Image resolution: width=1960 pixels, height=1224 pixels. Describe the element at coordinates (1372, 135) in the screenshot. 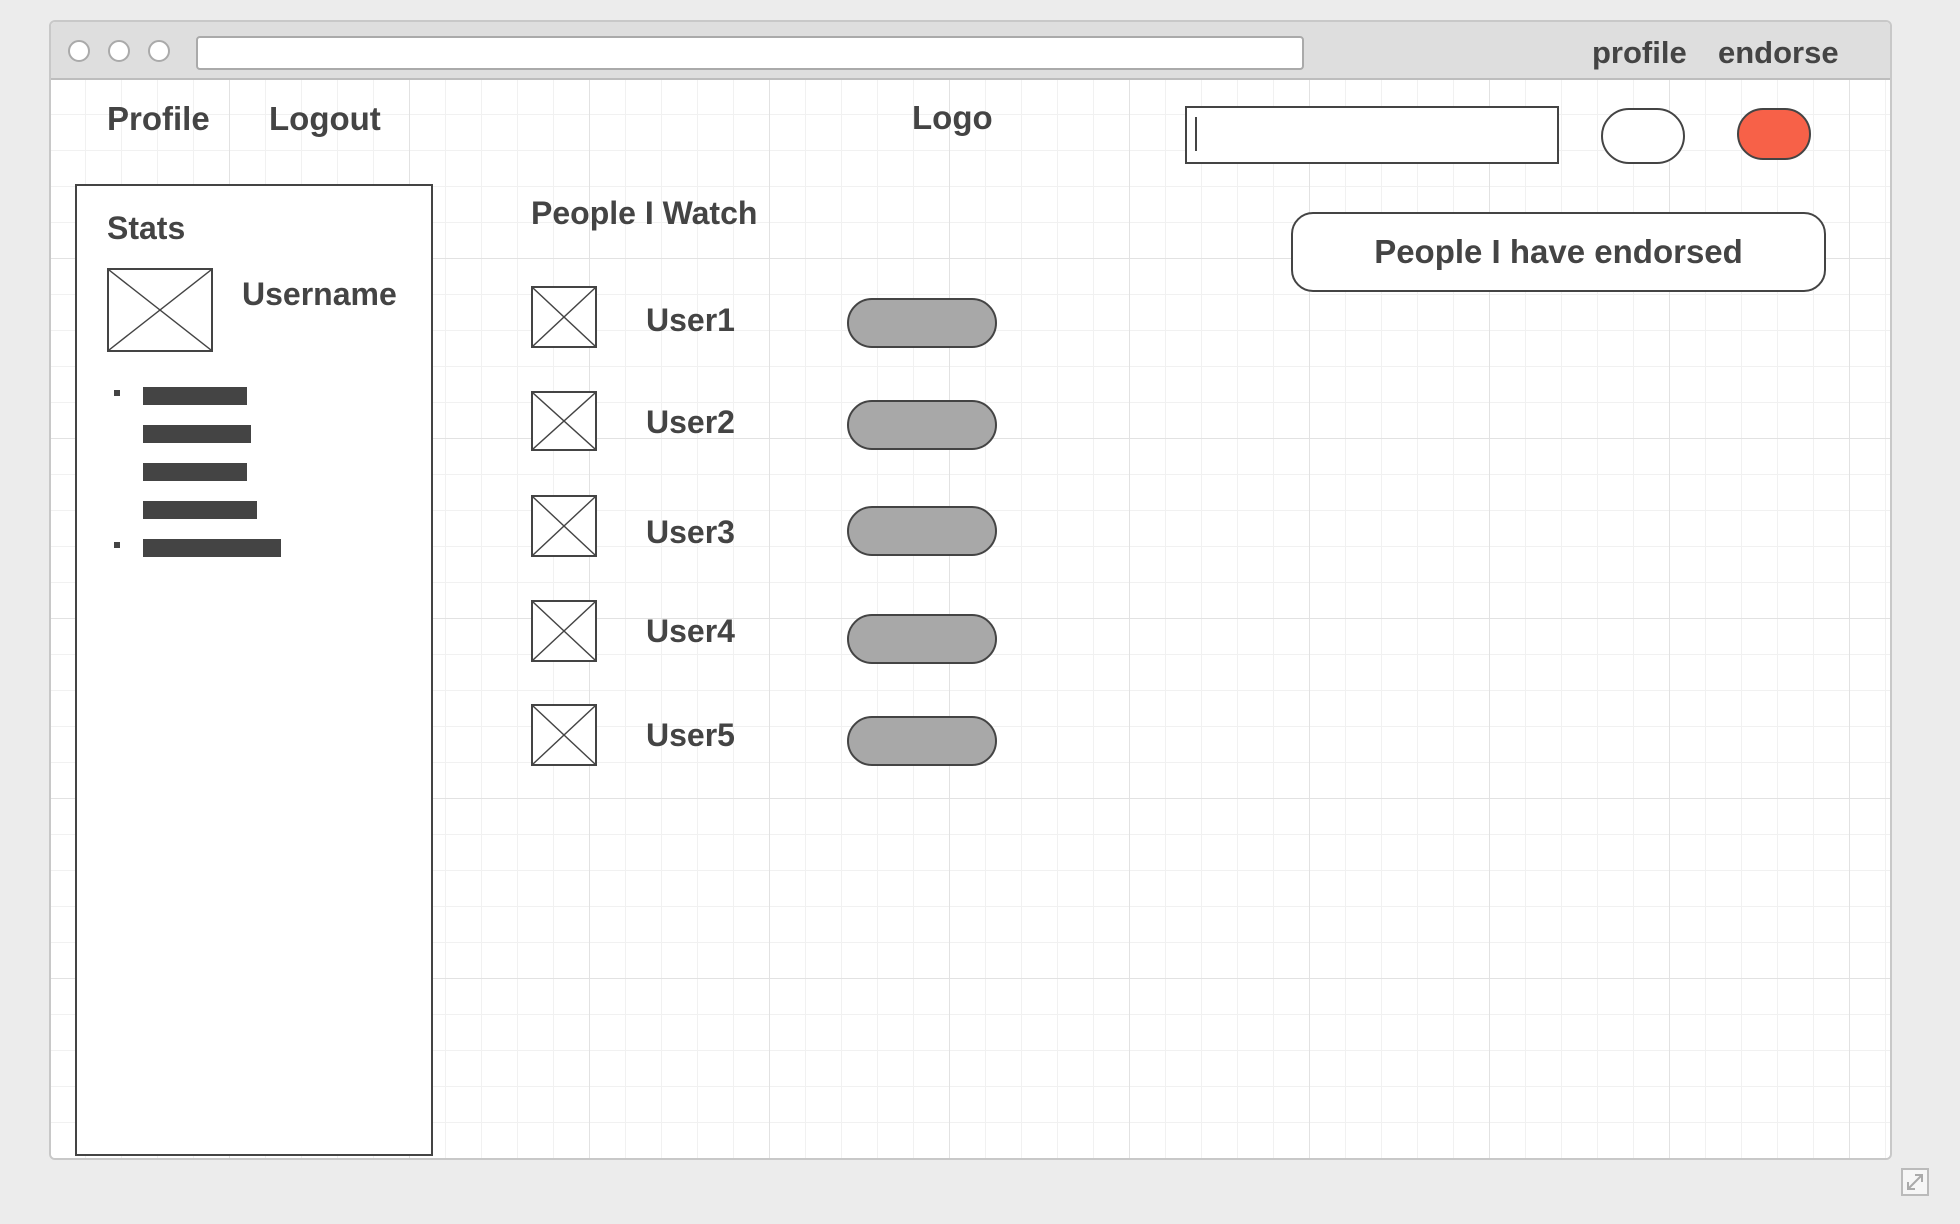

I see `search-input` at that location.